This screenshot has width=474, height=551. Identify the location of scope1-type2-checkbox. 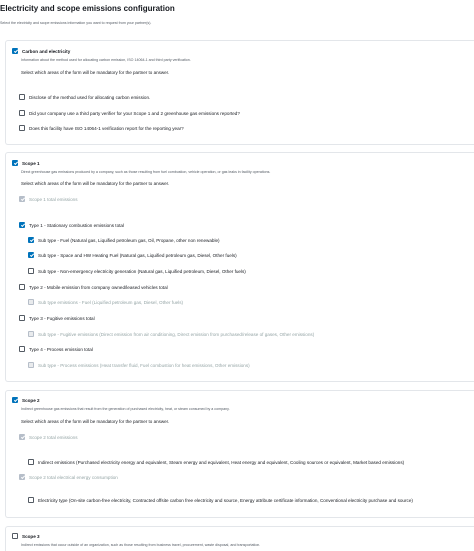
(22, 287).